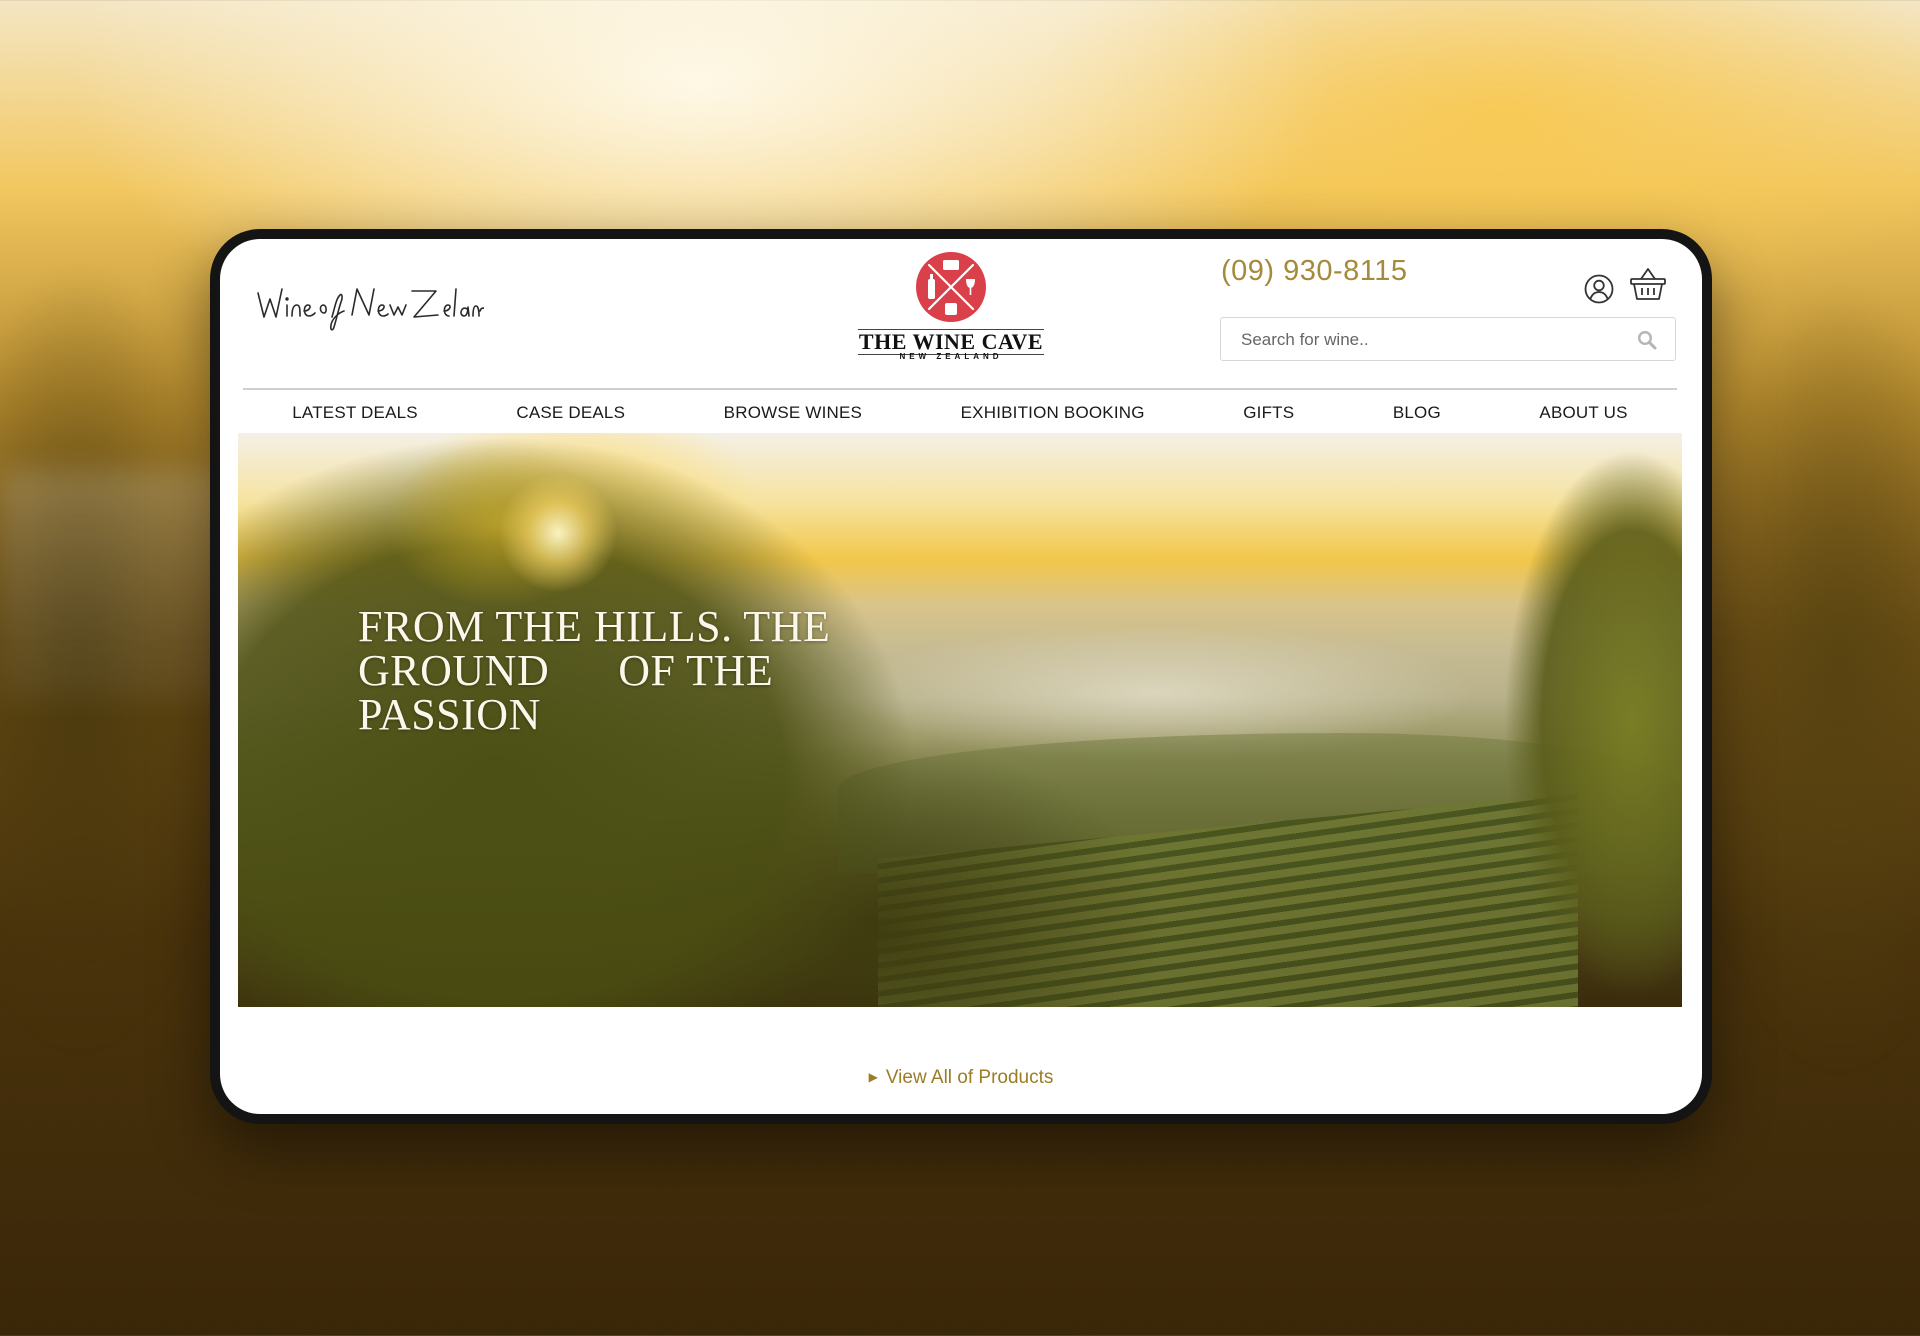 The image size is (1920, 1336). Describe the element at coordinates (1572, 720) in the screenshot. I see `hero-vines-right` at that location.